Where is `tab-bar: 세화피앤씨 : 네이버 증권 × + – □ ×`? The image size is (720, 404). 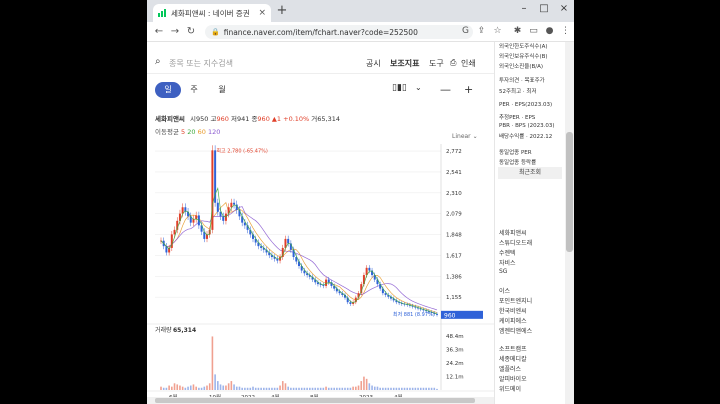
tab-bar: 세화피앤씨 : 네이버 증권 × + – □ × is located at coordinates (360, 11).